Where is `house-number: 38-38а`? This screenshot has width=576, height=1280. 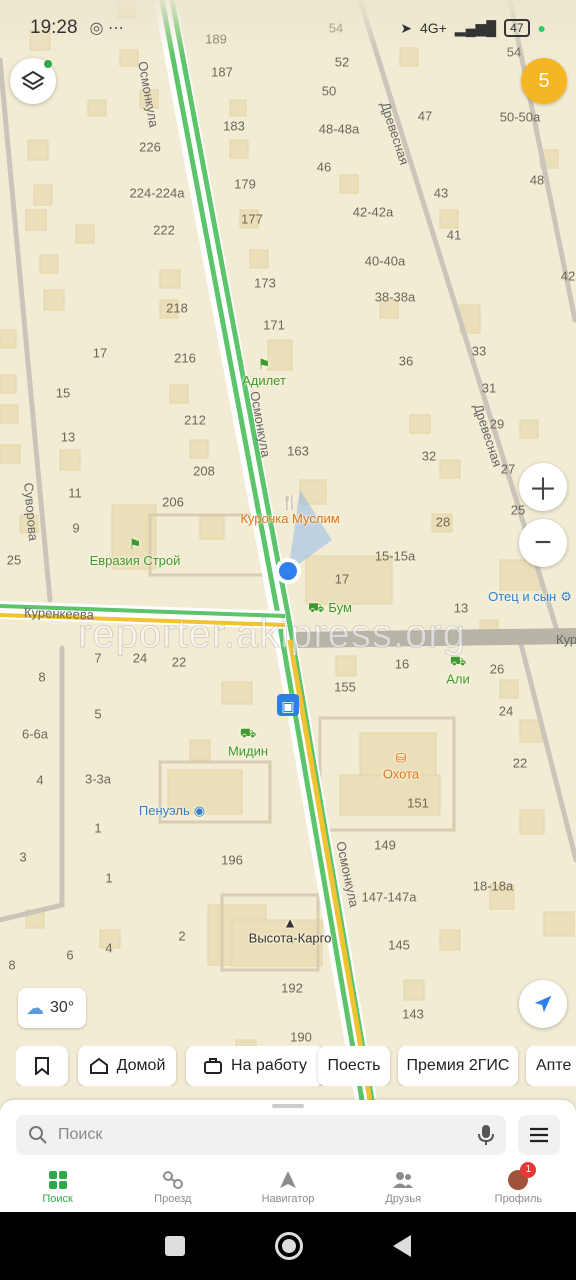
house-number: 38-38а is located at coordinates (395, 297).